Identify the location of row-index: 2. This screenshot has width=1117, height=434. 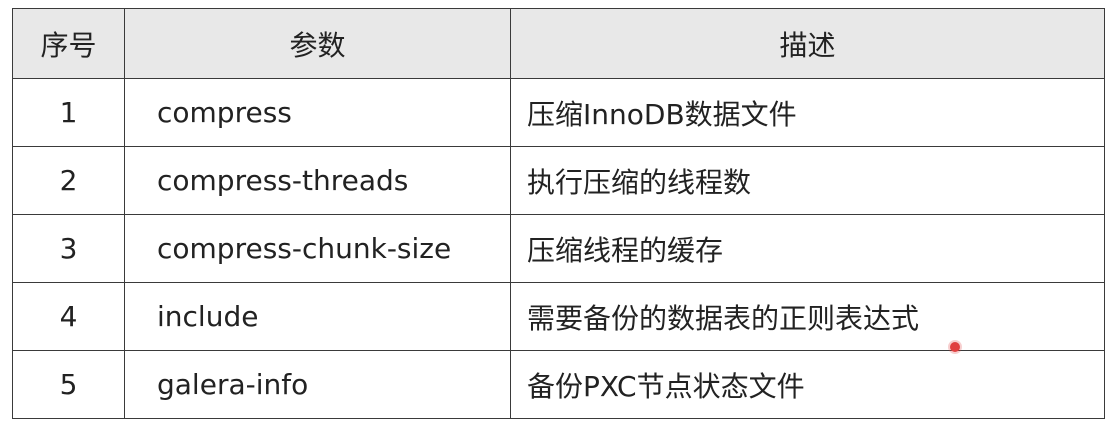
(68, 180).